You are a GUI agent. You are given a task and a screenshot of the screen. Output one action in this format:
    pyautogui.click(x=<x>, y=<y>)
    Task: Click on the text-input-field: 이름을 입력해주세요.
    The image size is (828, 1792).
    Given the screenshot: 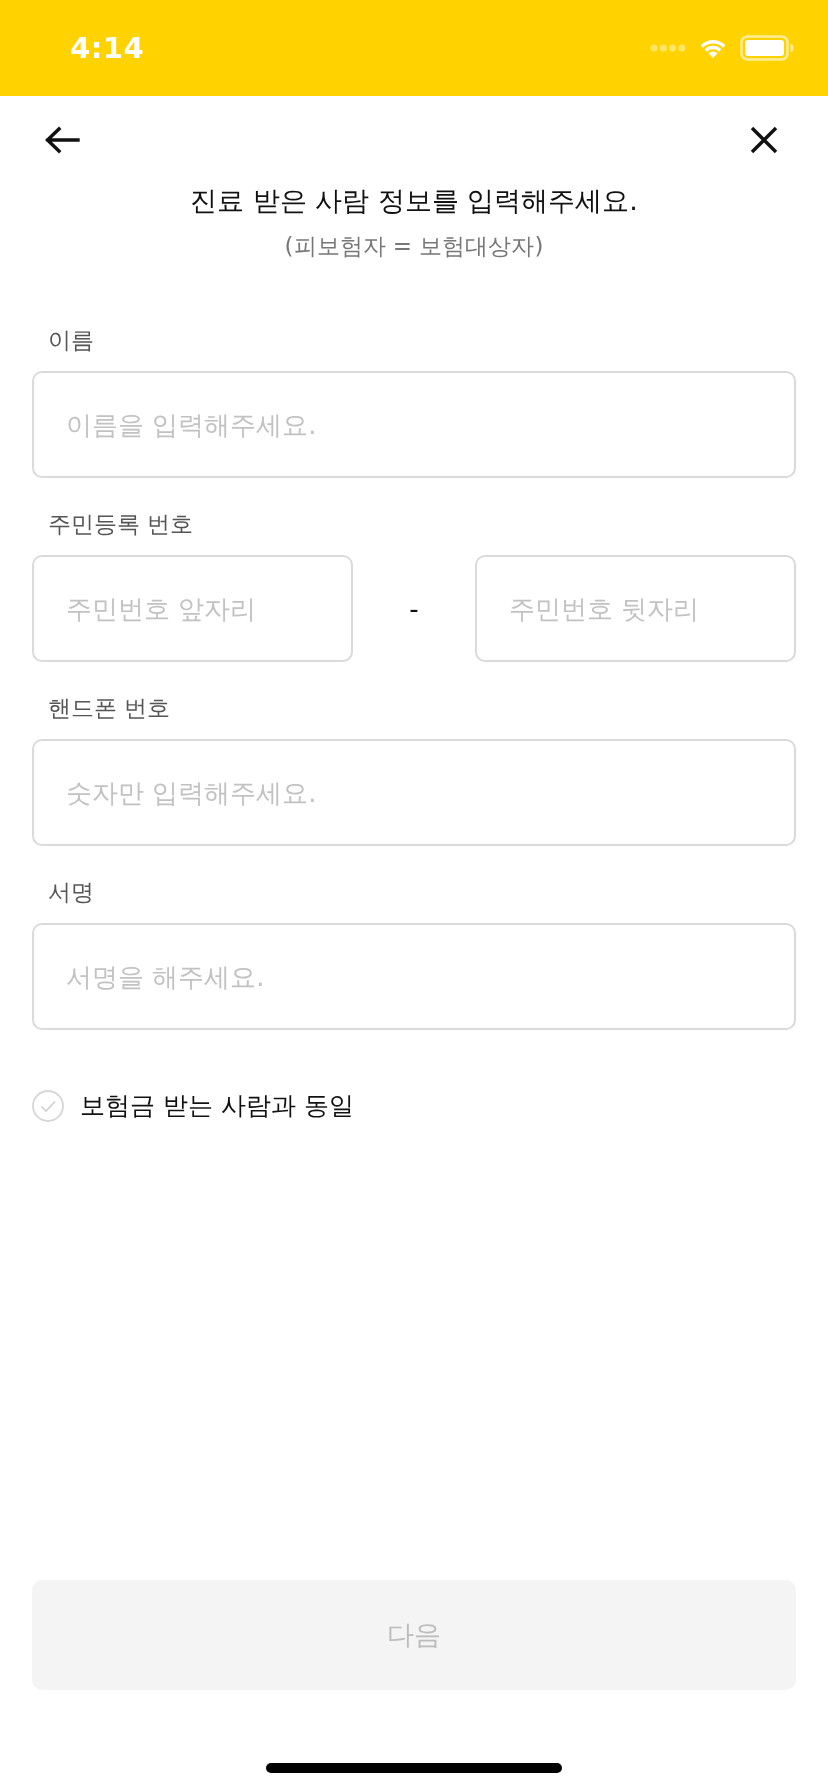 What is the action you would take?
    pyautogui.click(x=414, y=424)
    